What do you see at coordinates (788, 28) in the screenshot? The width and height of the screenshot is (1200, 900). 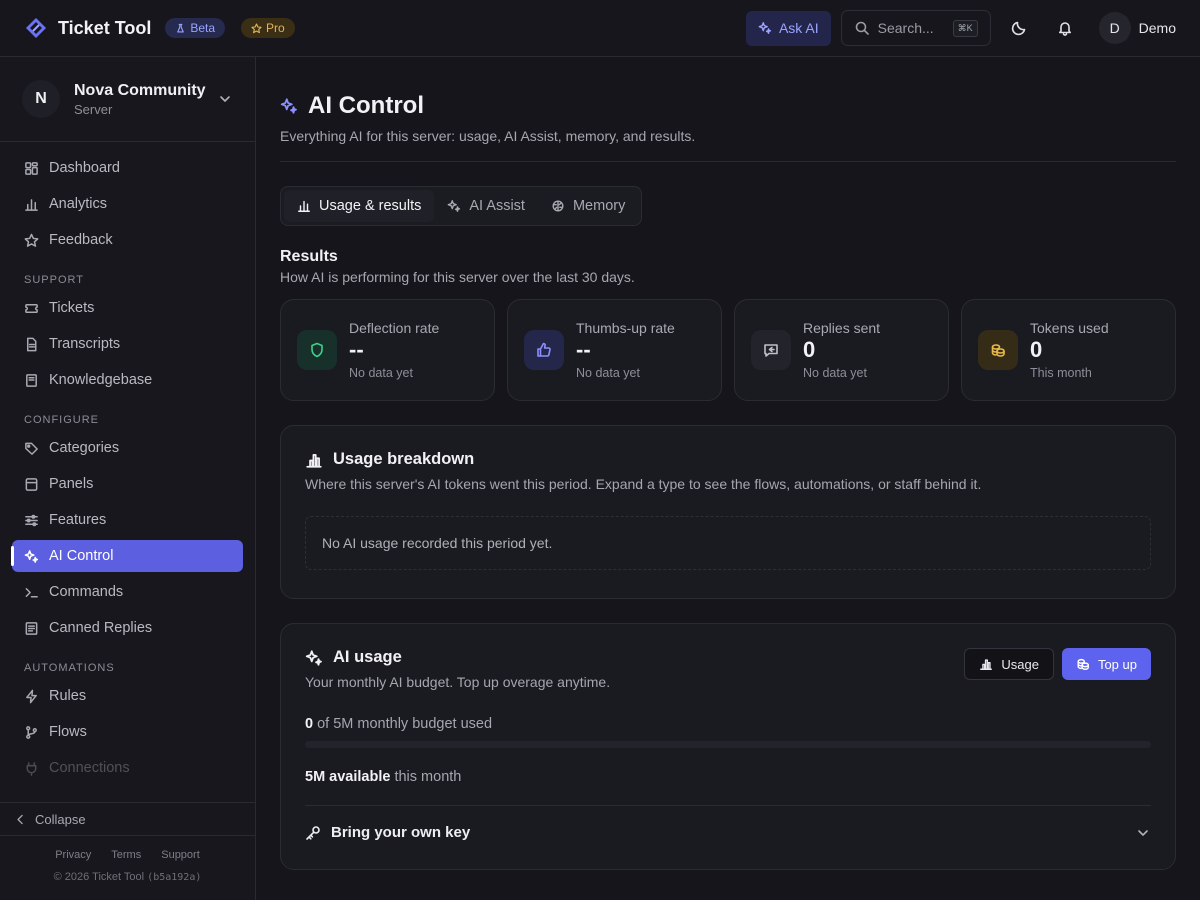 I see `ask-ai-button: Ask AI` at bounding box center [788, 28].